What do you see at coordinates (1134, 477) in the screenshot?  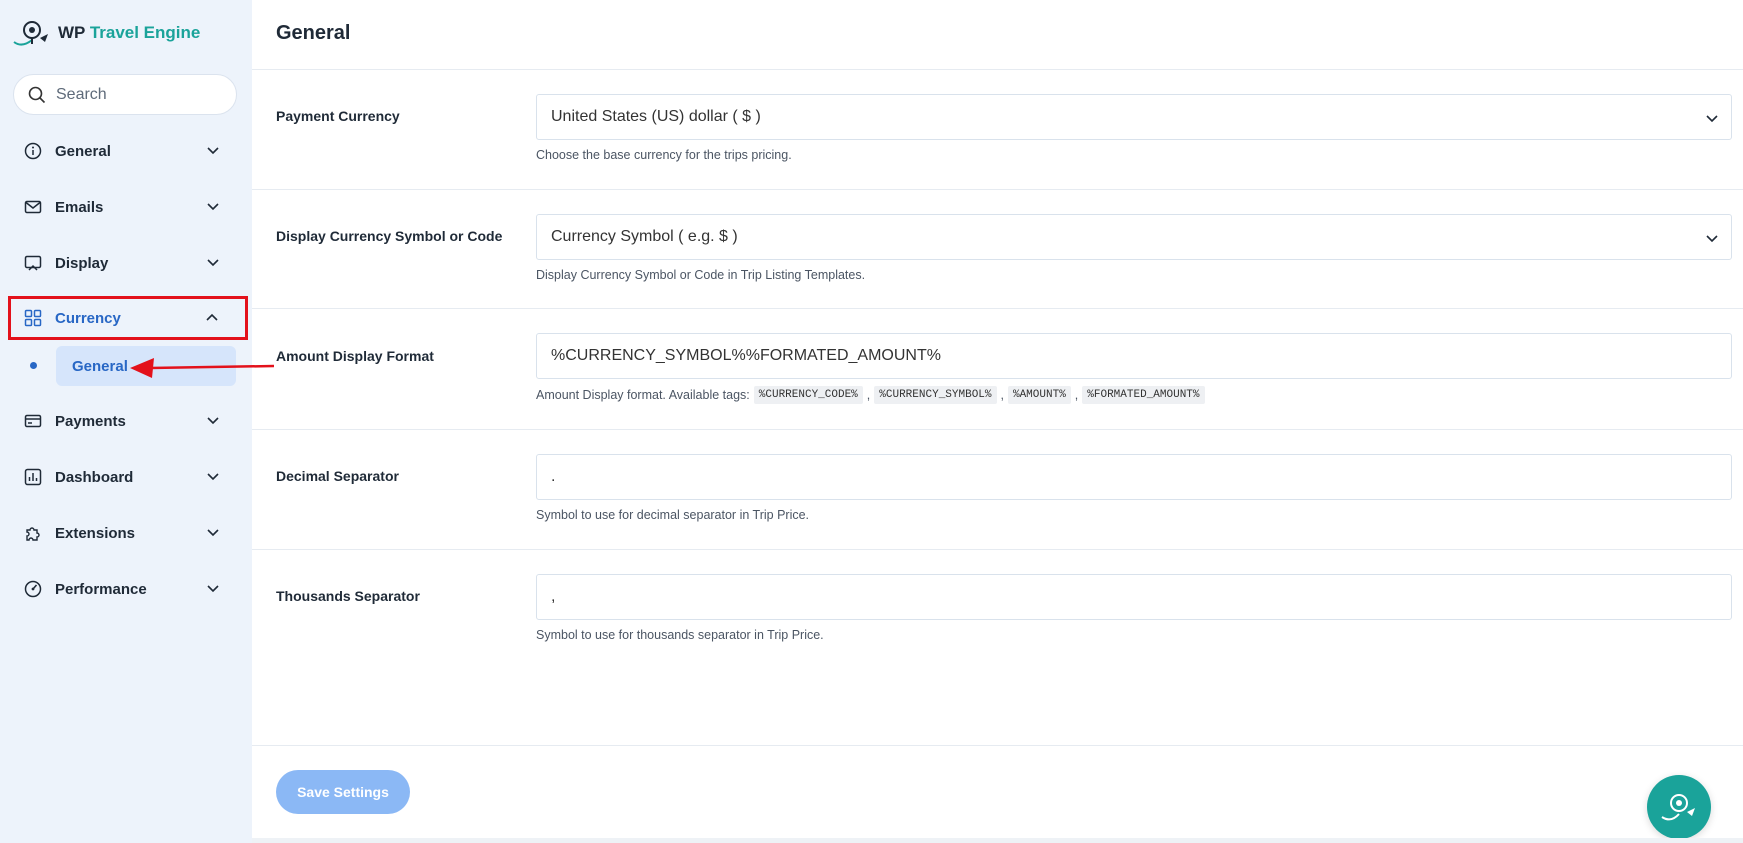 I see `decimal-separator-input` at bounding box center [1134, 477].